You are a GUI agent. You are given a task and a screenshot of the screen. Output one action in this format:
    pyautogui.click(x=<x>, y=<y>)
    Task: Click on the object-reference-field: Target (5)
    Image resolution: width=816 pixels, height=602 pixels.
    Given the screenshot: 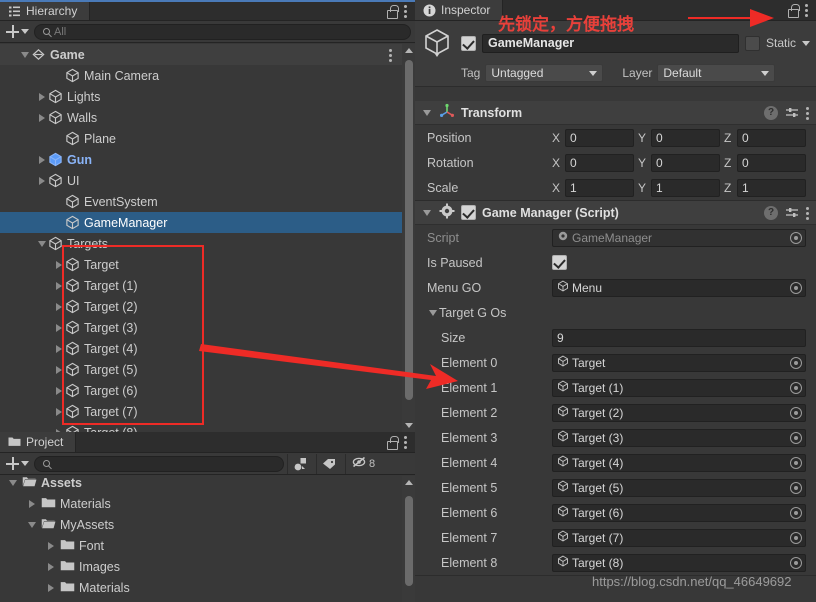 What is the action you would take?
    pyautogui.click(x=679, y=487)
    